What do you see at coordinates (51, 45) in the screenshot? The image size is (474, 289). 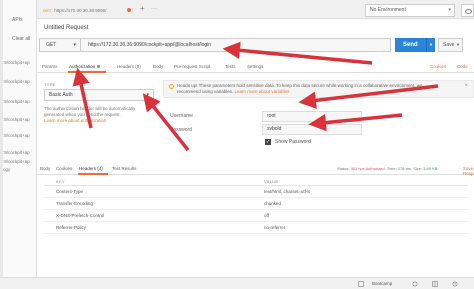 I see `method-value: GET` at bounding box center [51, 45].